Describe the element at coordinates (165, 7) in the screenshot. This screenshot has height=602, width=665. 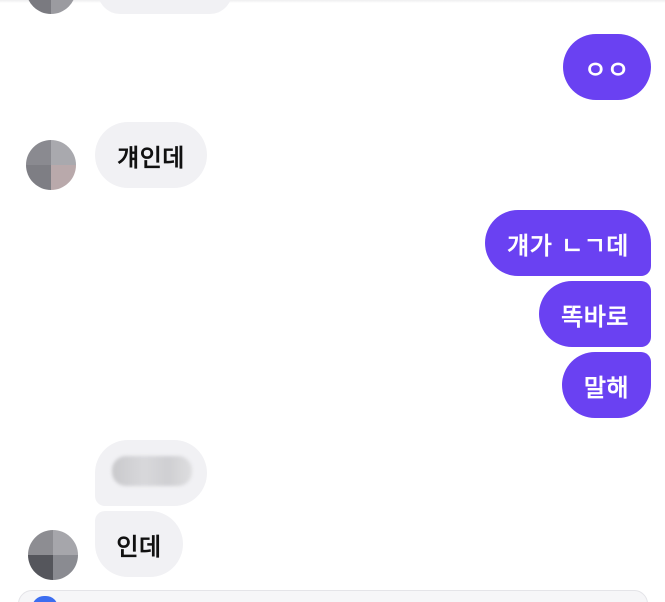
I see `message-bubble-partial` at that location.